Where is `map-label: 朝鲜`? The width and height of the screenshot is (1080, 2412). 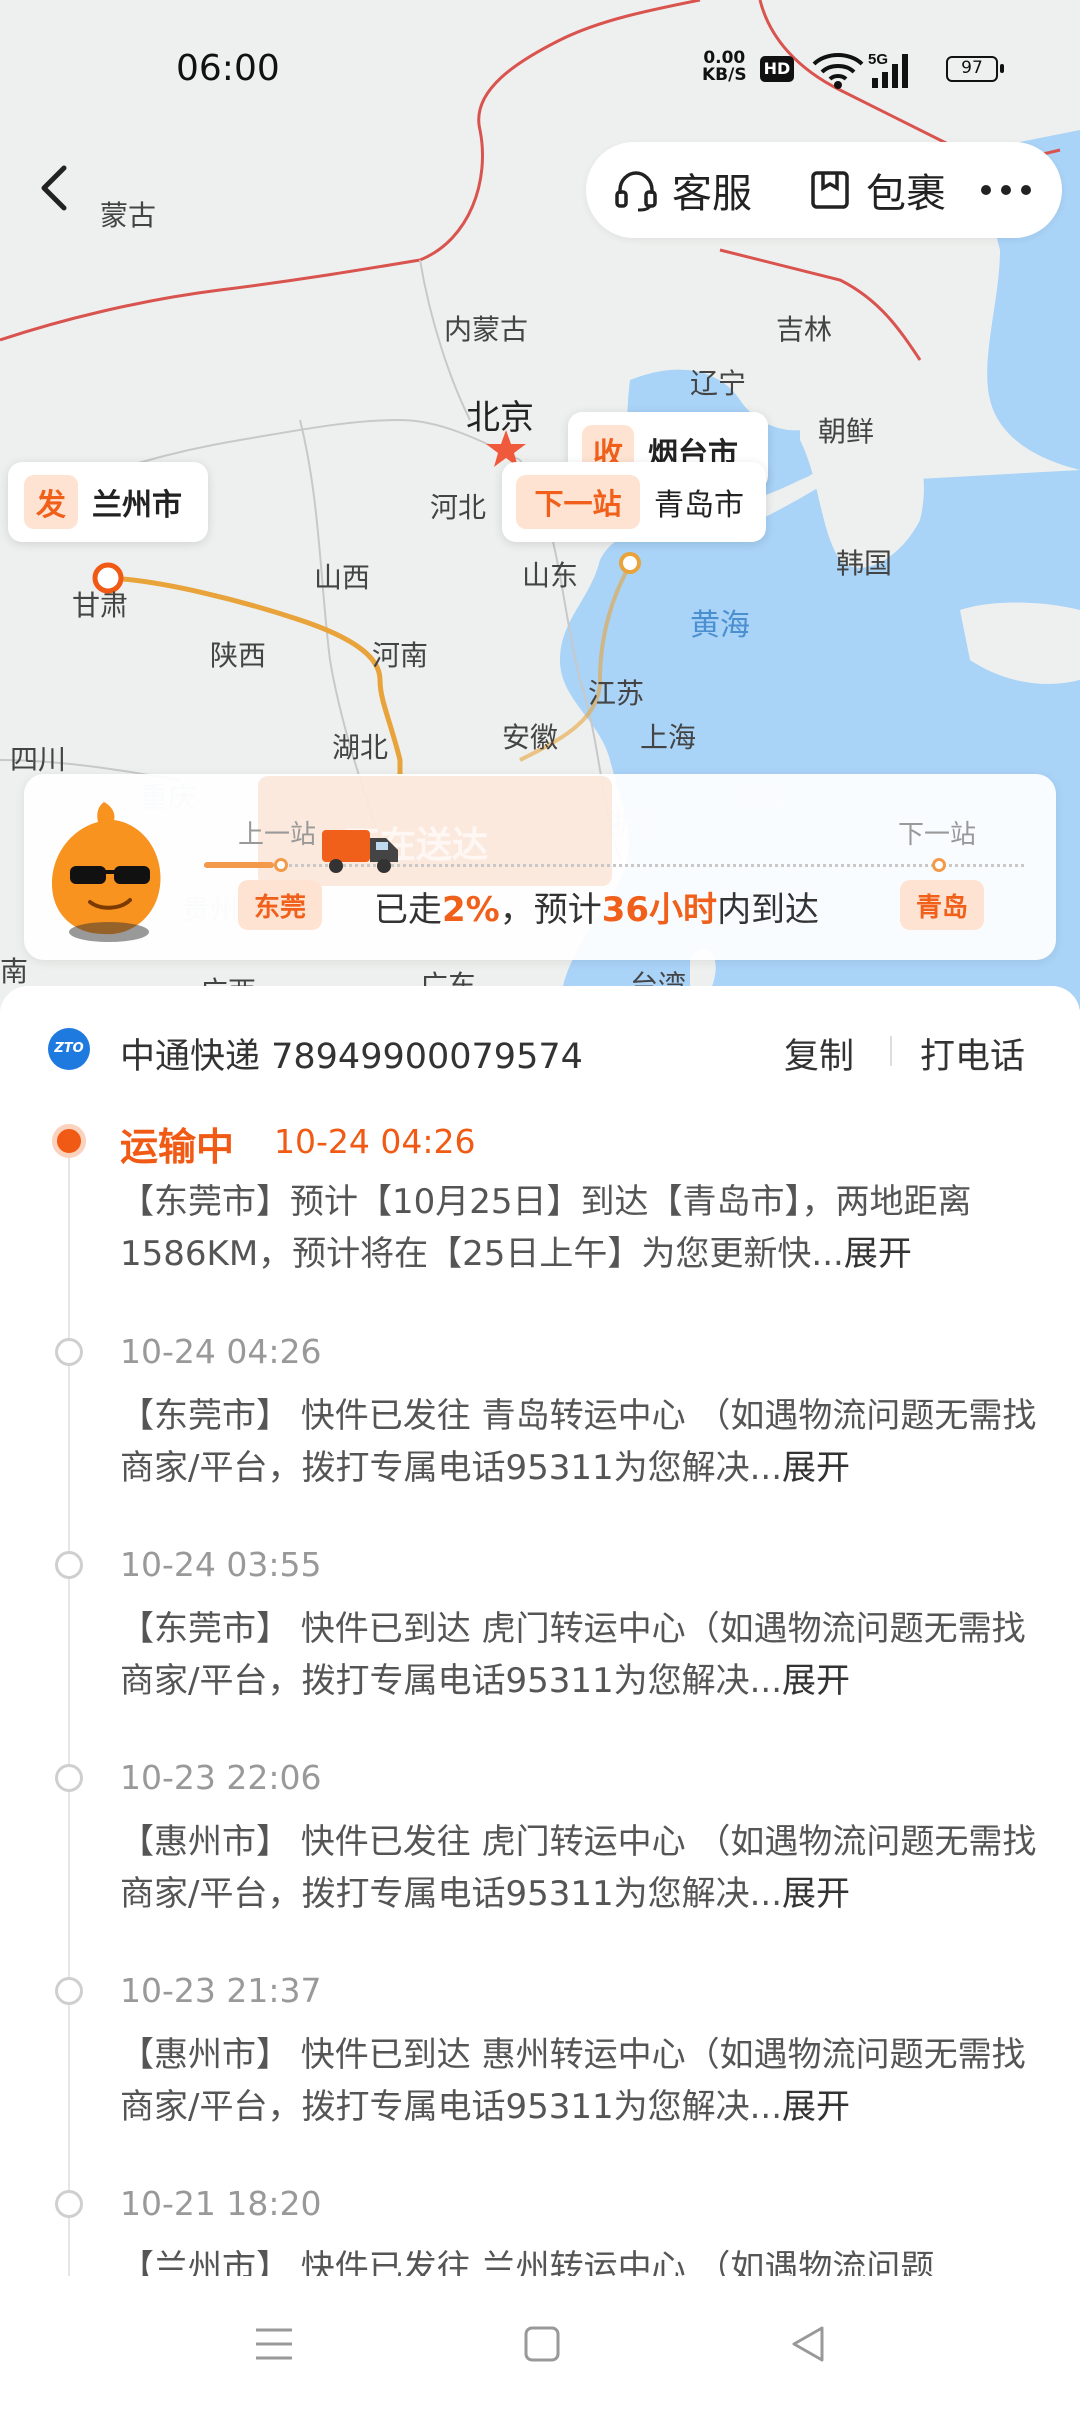 map-label: 朝鲜 is located at coordinates (846, 431).